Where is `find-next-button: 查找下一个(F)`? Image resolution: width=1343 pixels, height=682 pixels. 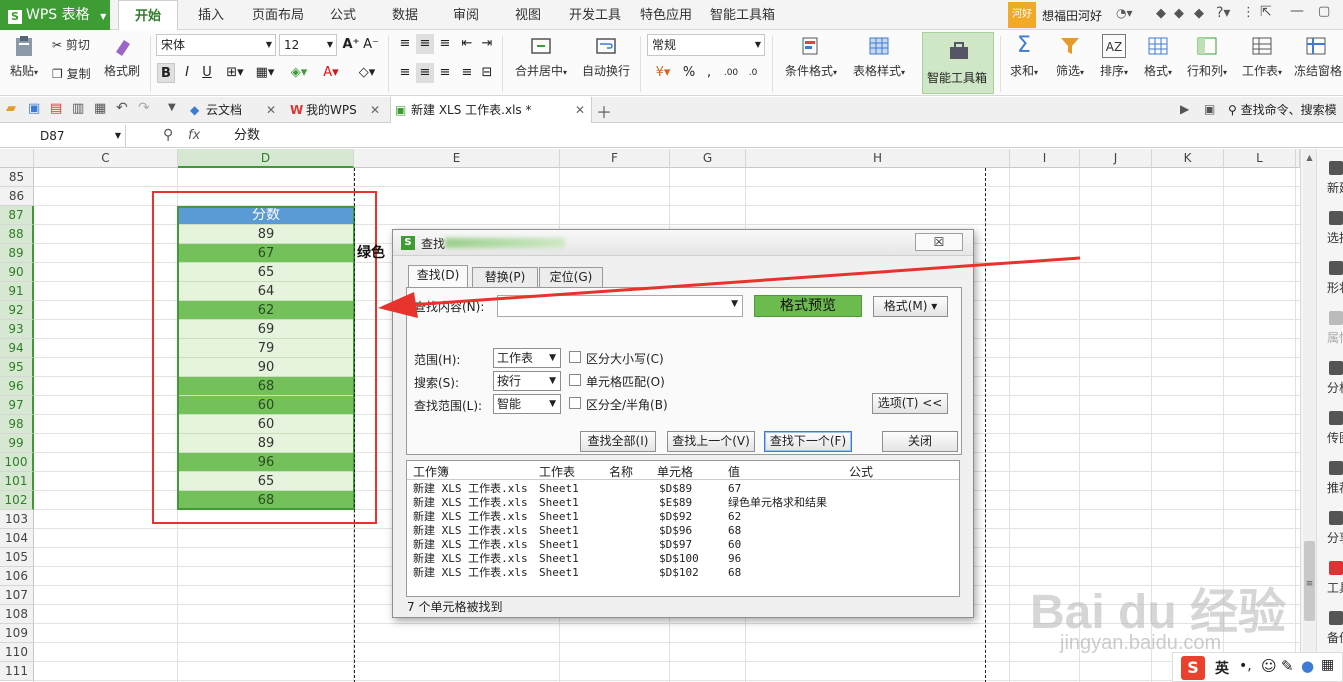
find-next-button: 查找下一个(F) is located at coordinates (808, 441).